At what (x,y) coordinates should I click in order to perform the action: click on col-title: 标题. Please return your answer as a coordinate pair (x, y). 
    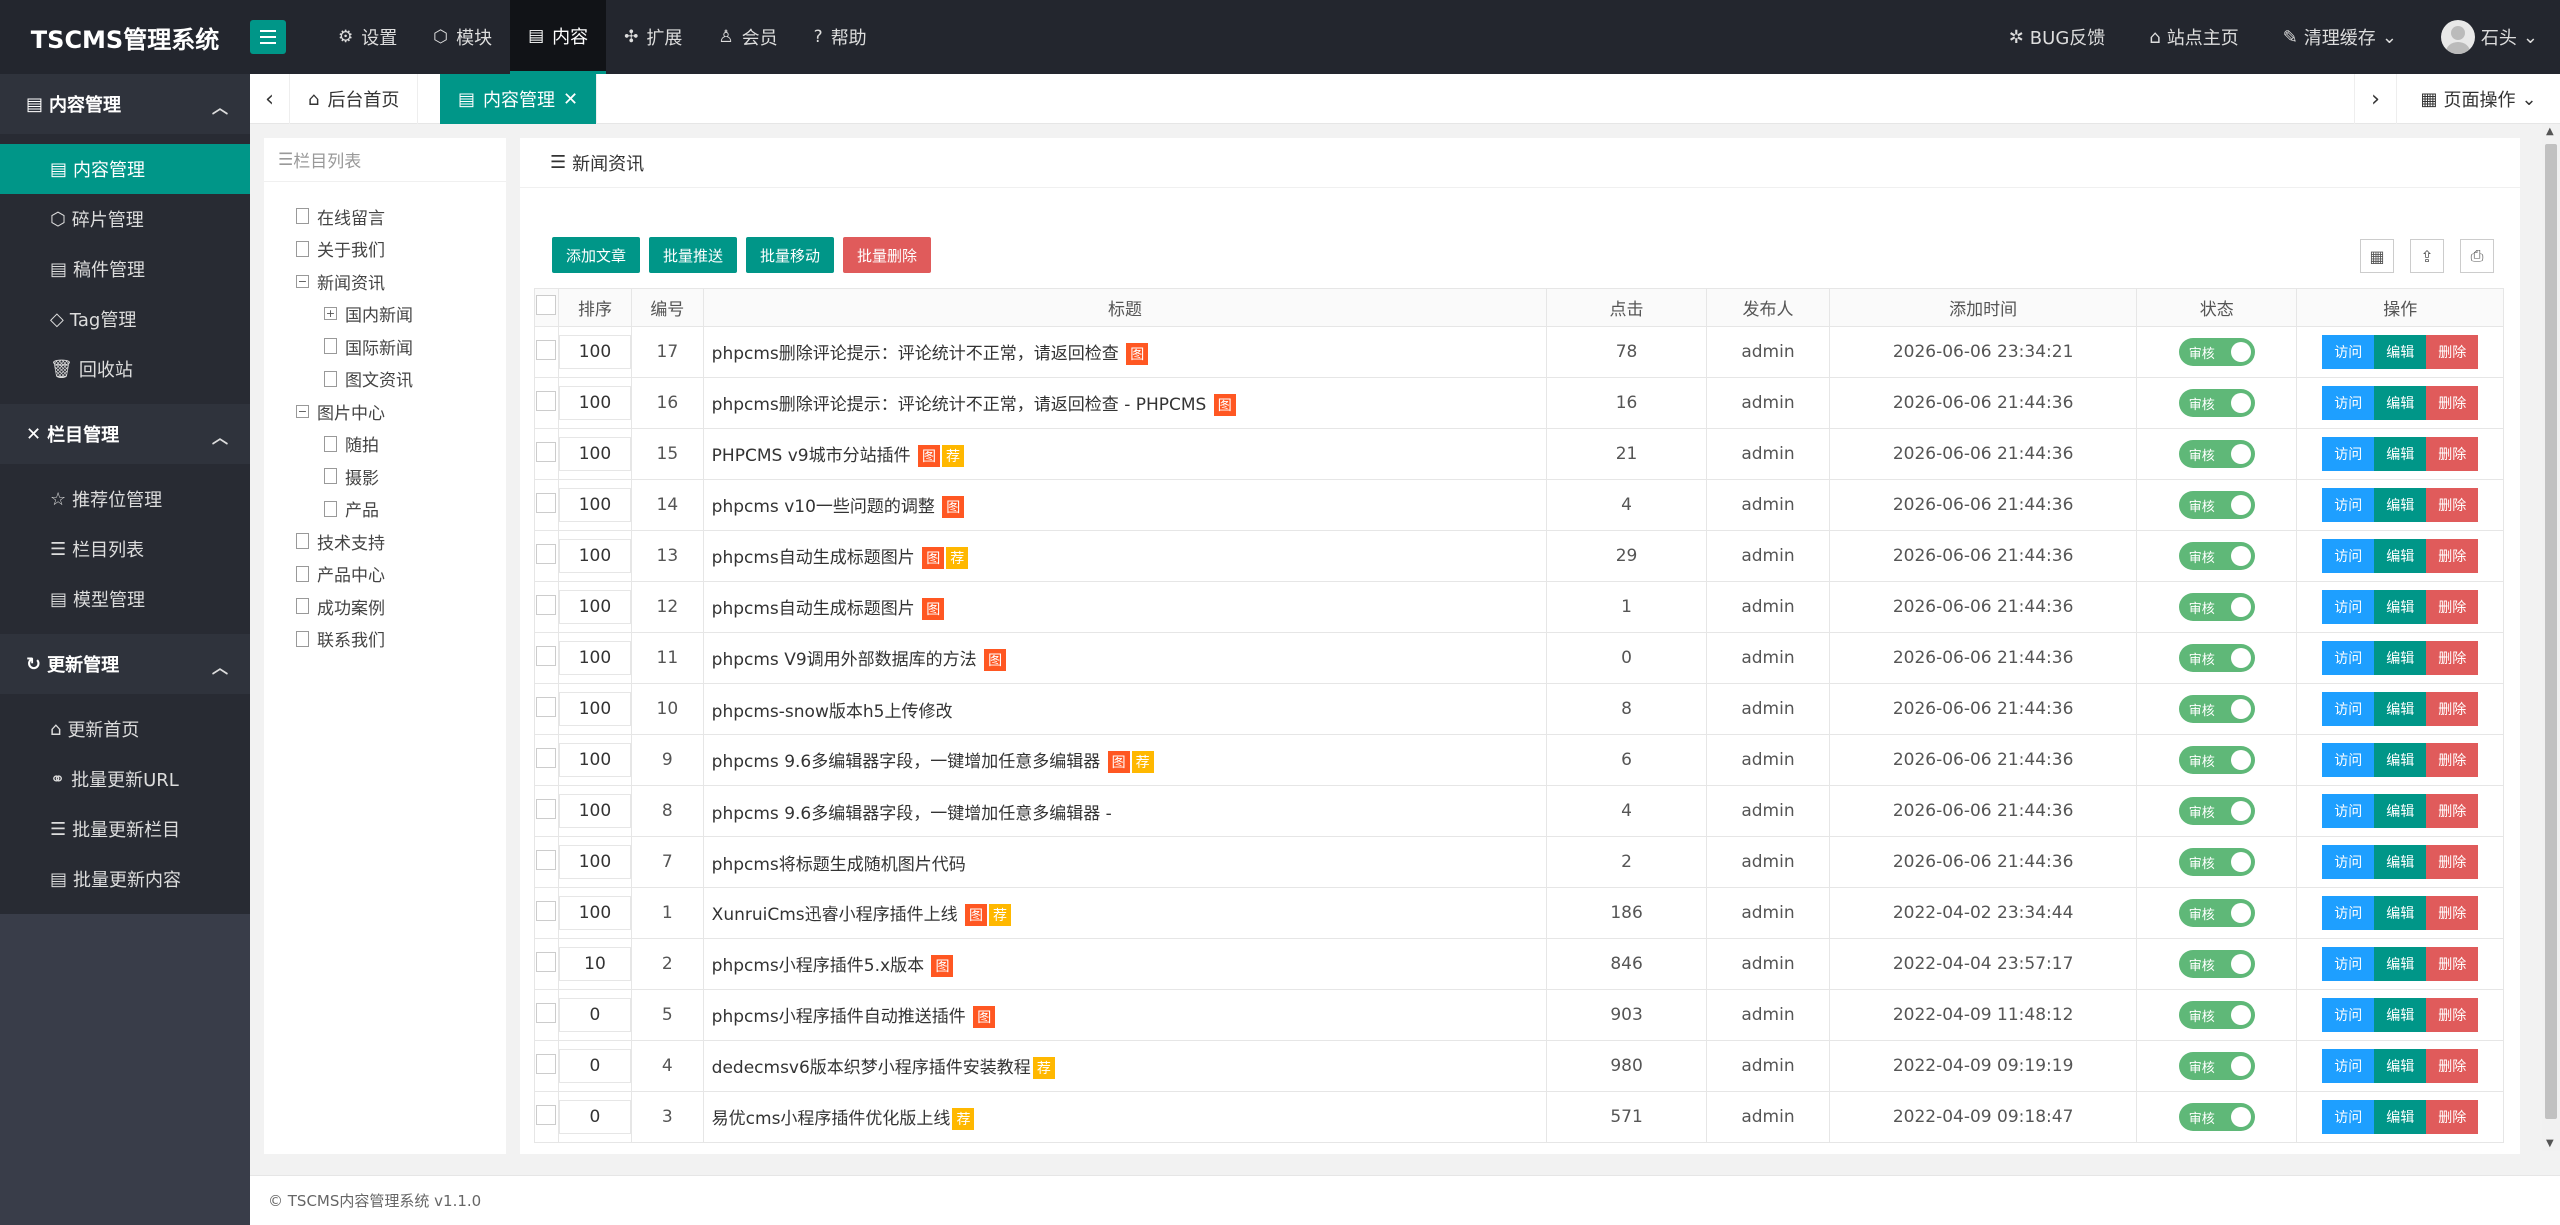
    Looking at the image, I should click on (1125, 307).